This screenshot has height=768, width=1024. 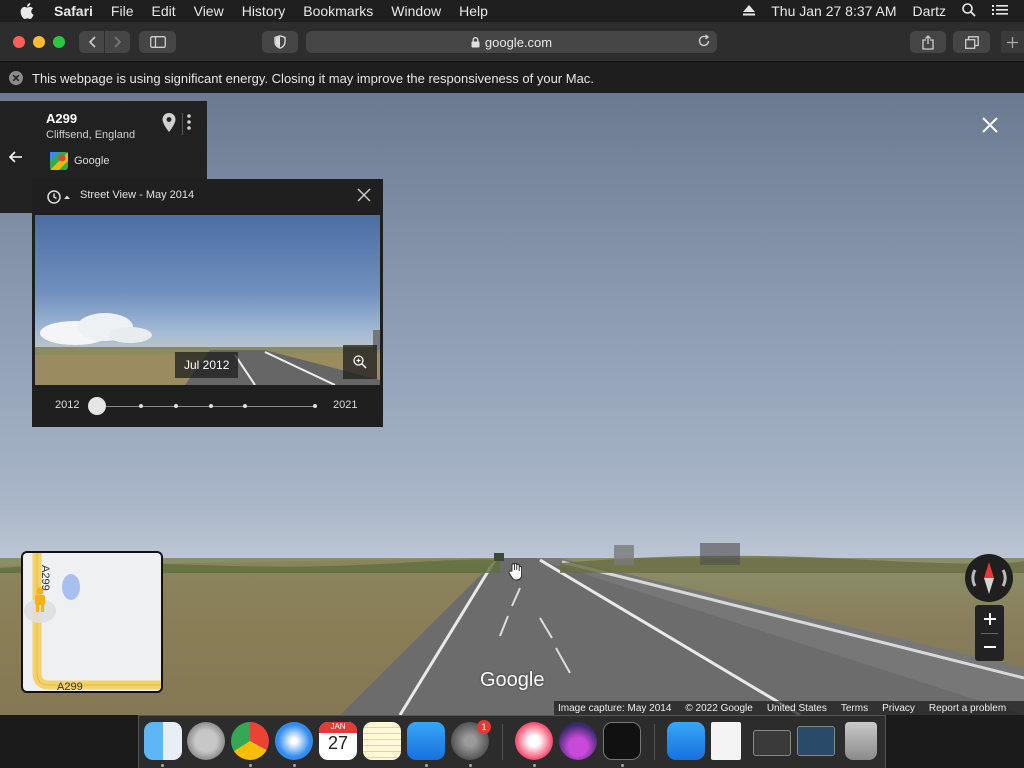 What do you see at coordinates (338, 11) in the screenshot?
I see `menu-bookmarks: Bookmarks` at bounding box center [338, 11].